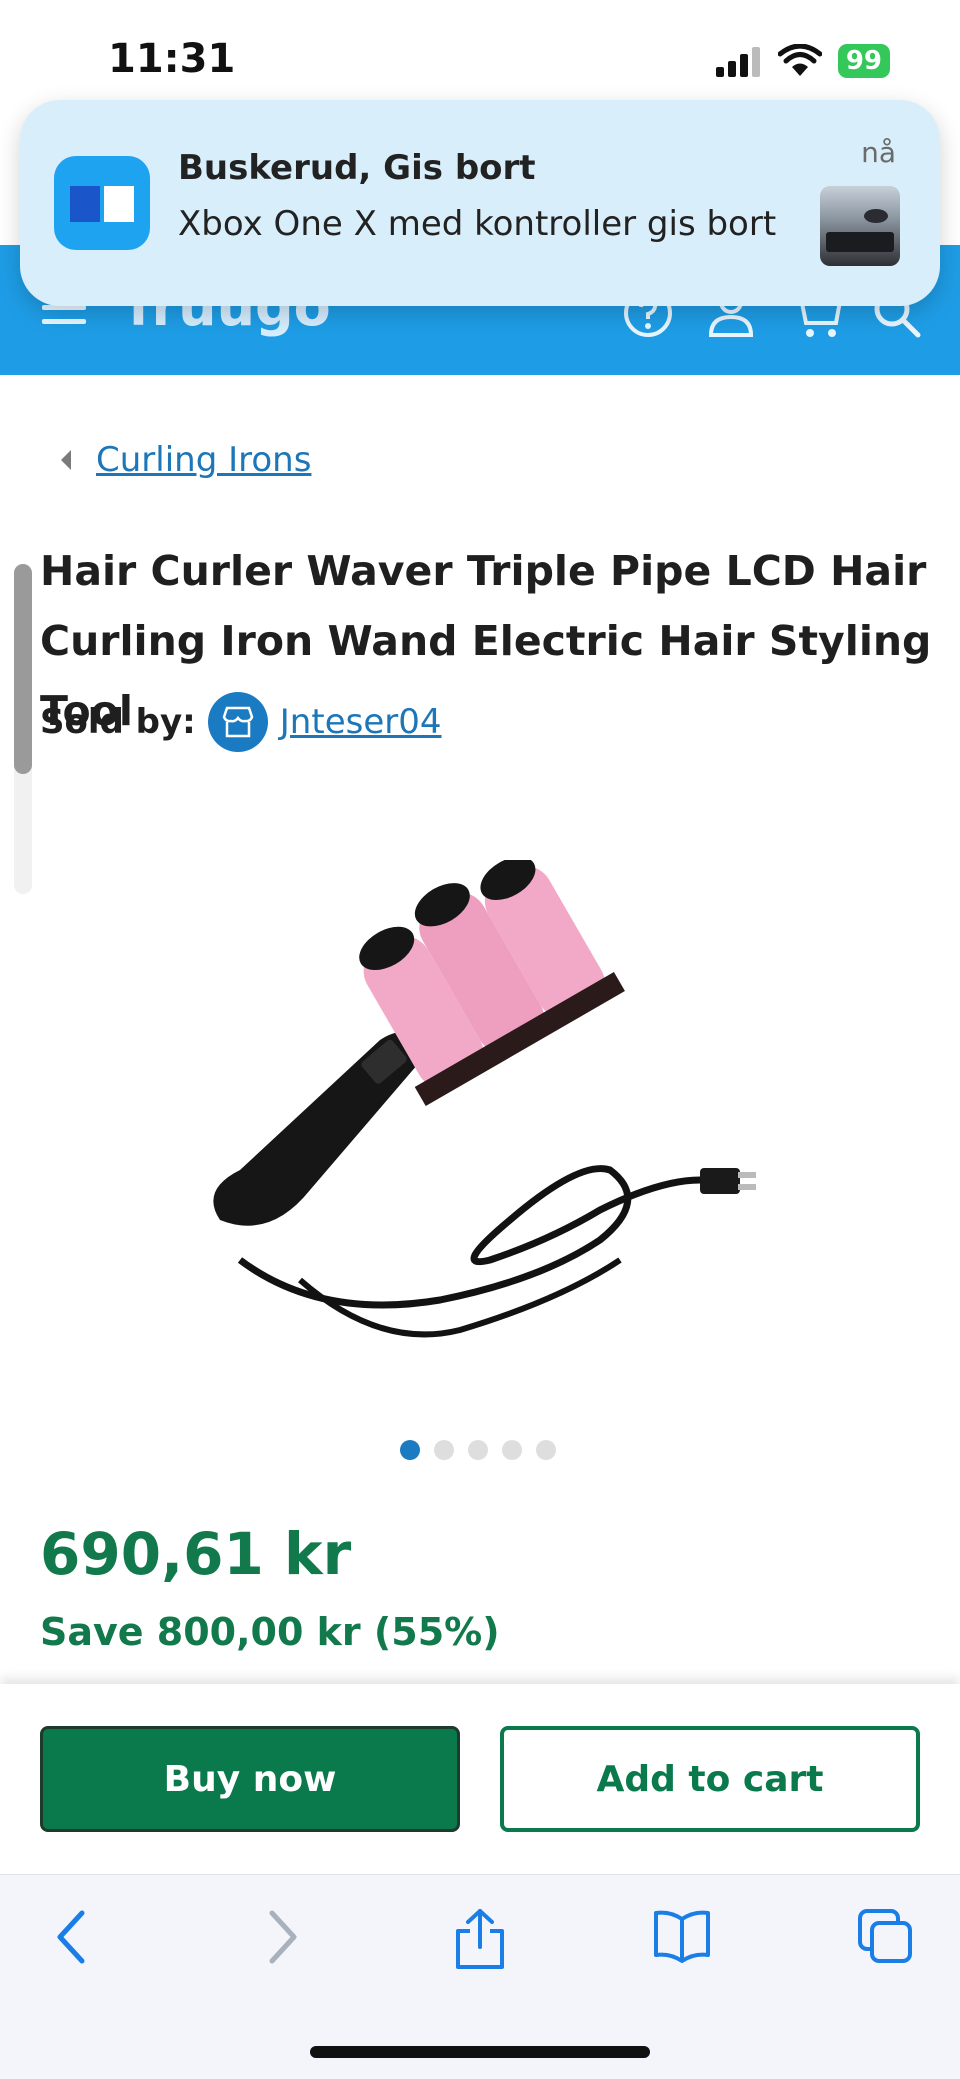 This screenshot has width=960, height=2079. I want to click on share-icon, so click(480, 1939).